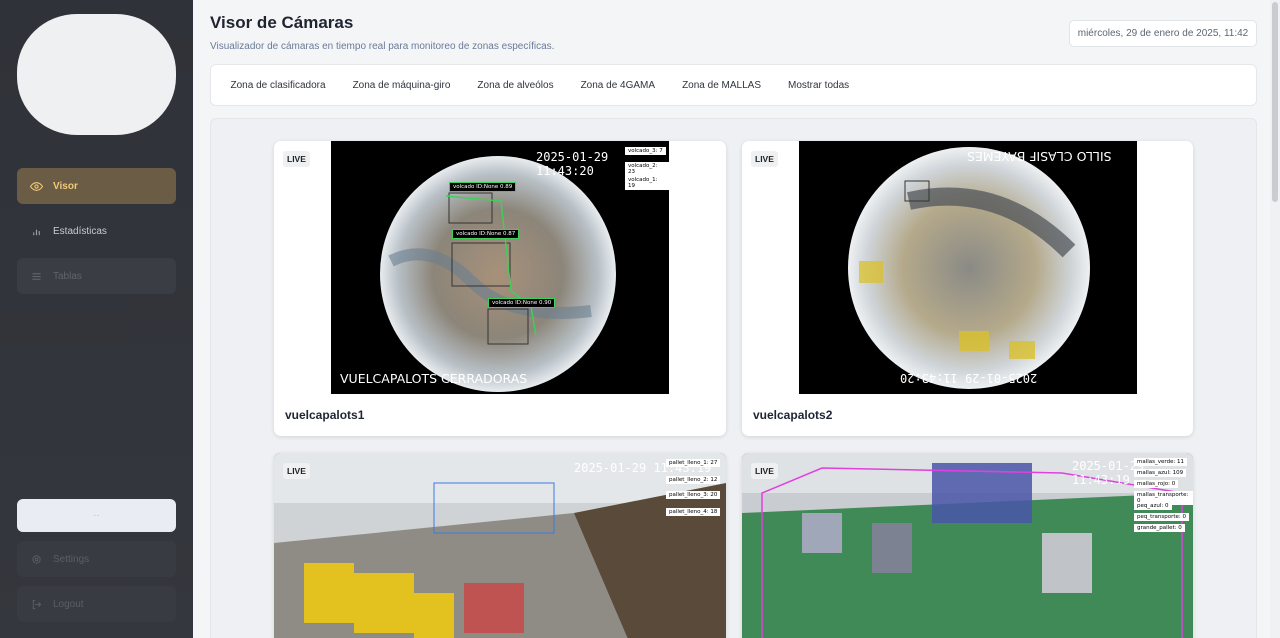 The image size is (1280, 638). I want to click on gear-icon, so click(36, 559).